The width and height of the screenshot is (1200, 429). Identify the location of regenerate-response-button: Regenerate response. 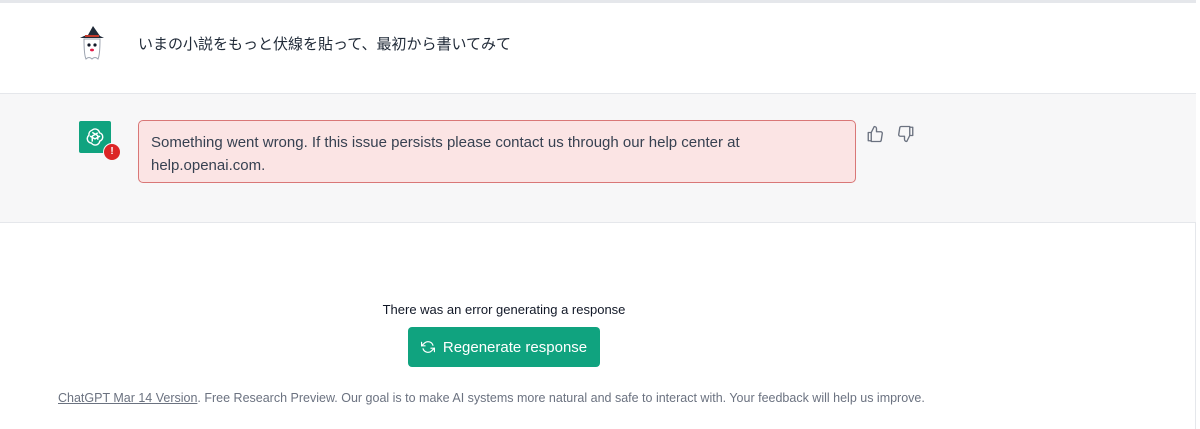
(504, 347).